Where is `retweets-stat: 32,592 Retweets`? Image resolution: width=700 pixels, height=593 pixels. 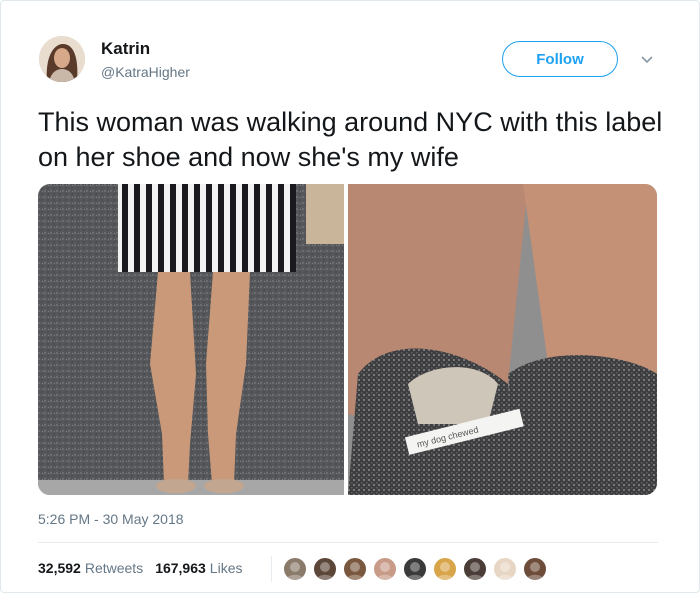
retweets-stat: 32,592 Retweets is located at coordinates (90, 568).